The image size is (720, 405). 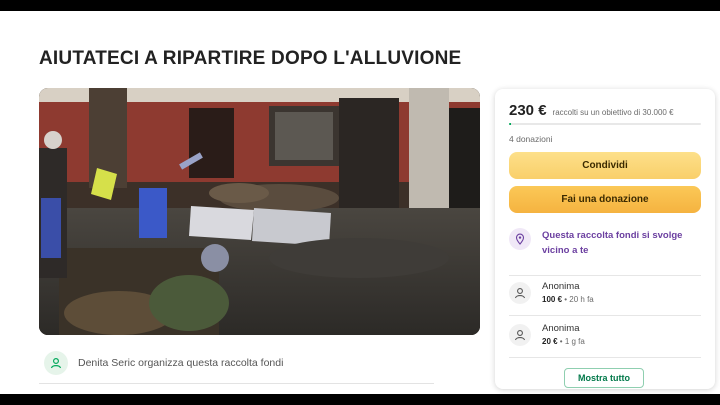 I want to click on donor-time: 20 h fa, so click(x=581, y=299).